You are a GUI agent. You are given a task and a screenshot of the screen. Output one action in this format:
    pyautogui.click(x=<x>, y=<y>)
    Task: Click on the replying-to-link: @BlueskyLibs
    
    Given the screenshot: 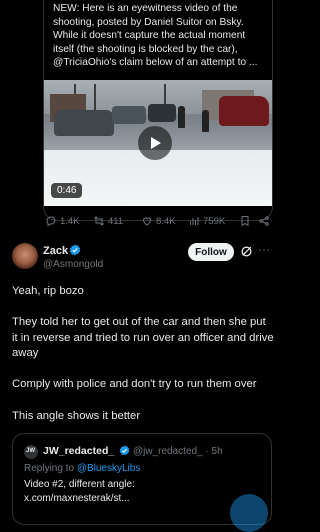 What is the action you would take?
    pyautogui.click(x=109, y=468)
    